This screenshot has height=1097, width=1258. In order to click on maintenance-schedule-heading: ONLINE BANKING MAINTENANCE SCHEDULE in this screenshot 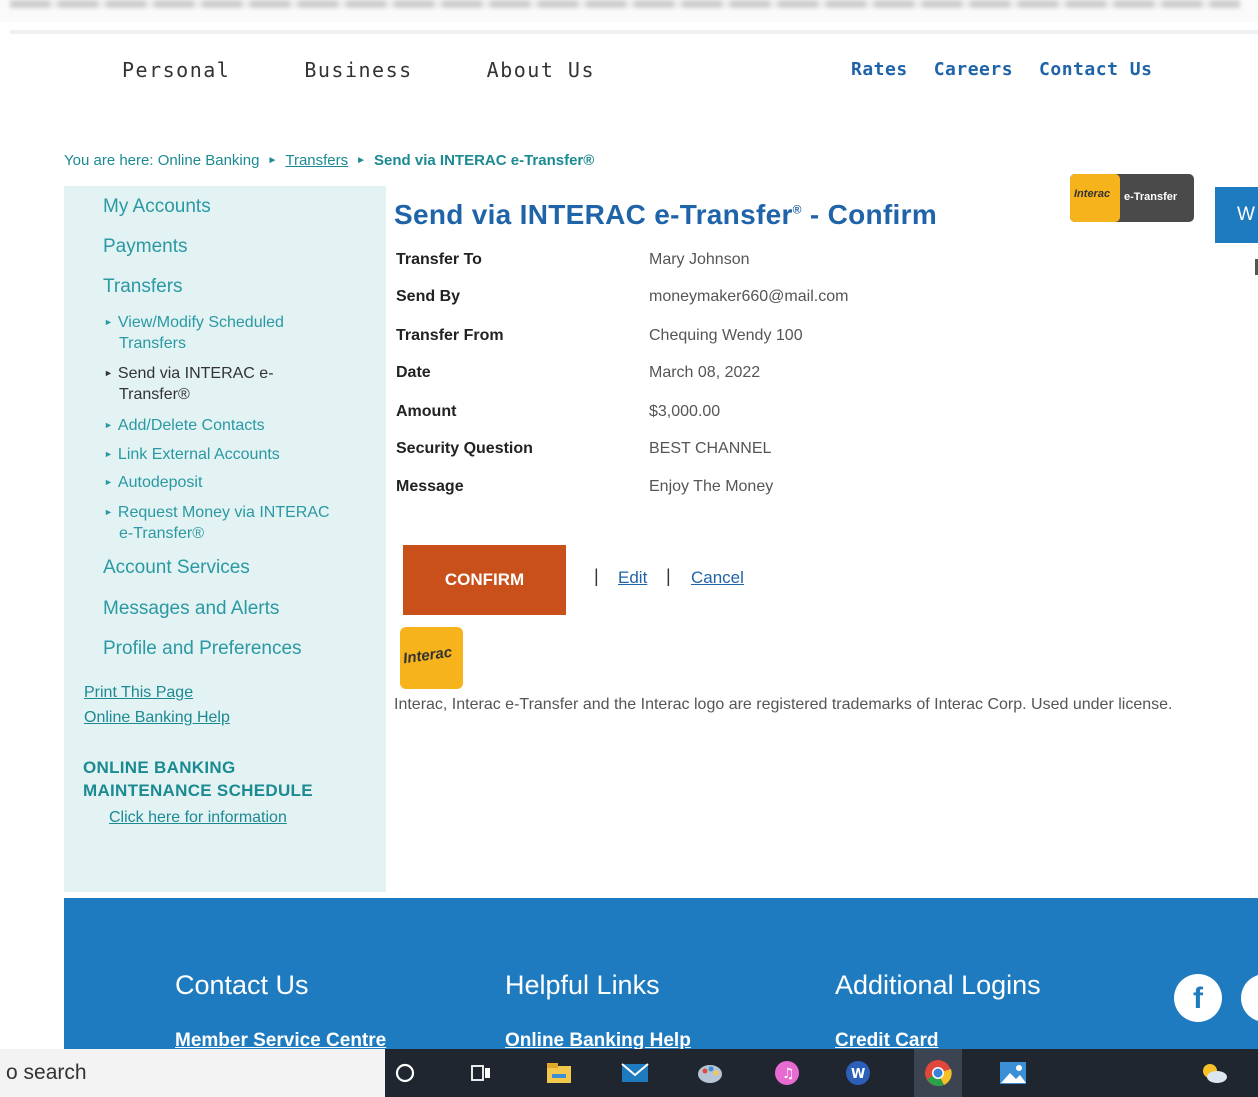, I will do `click(198, 779)`.